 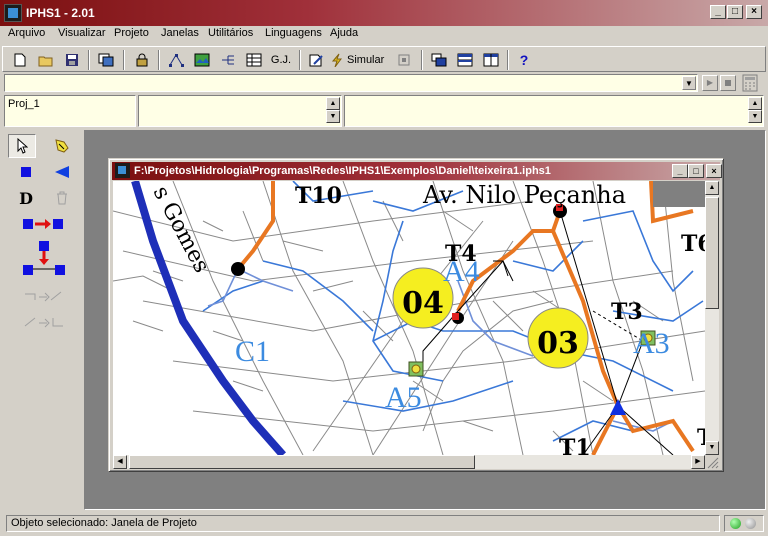 What do you see at coordinates (228, 60) in the screenshot?
I see `tree-icon` at bounding box center [228, 60].